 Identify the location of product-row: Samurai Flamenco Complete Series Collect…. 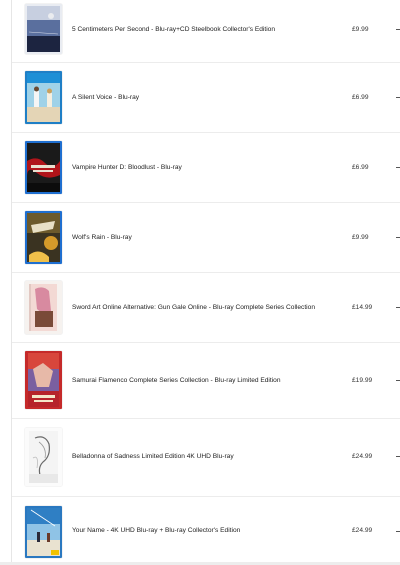
(206, 380).